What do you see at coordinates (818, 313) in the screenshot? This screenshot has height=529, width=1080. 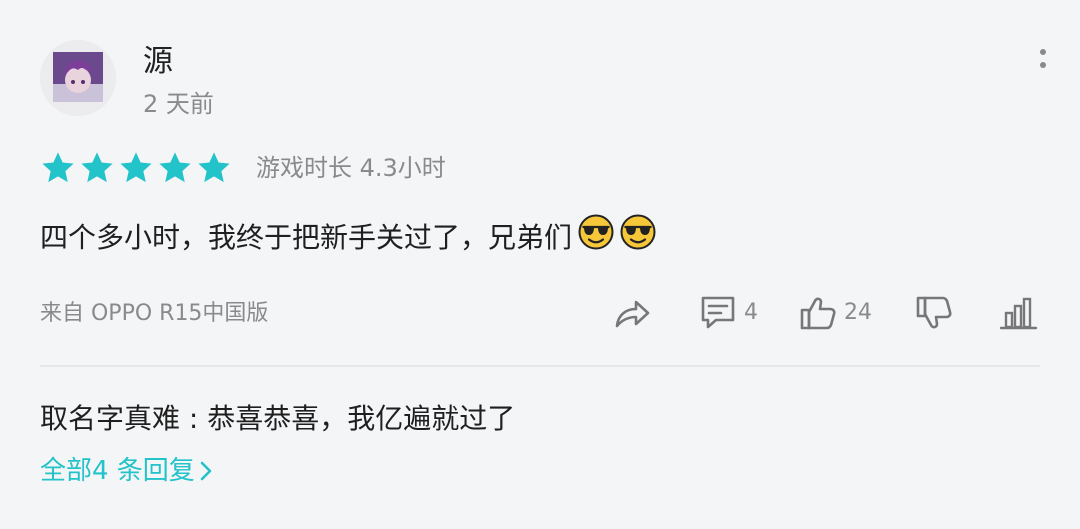 I see `thumbs-up-icon` at bounding box center [818, 313].